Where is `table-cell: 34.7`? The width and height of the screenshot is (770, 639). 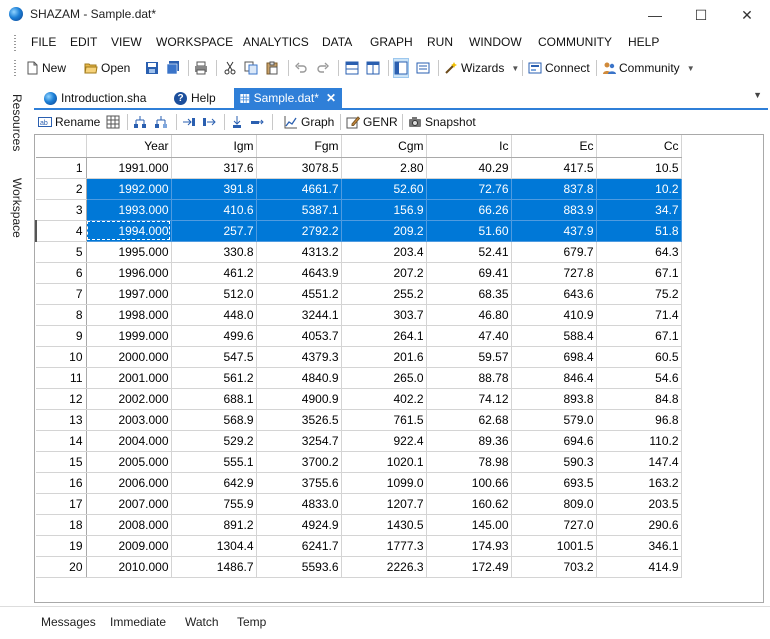 table-cell: 34.7 is located at coordinates (639, 210).